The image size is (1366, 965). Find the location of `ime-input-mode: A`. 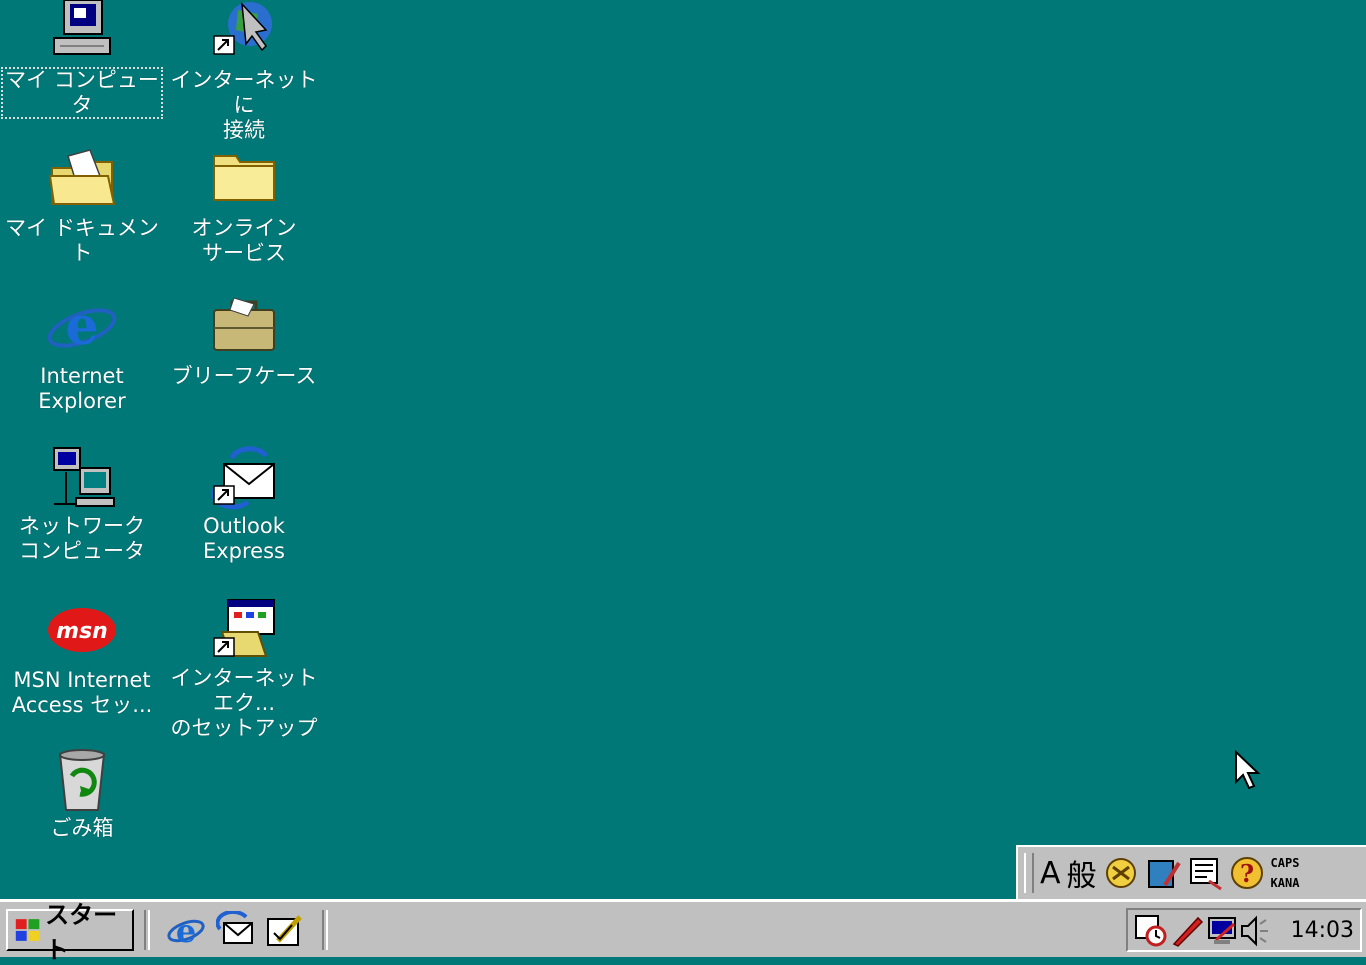

ime-input-mode: A is located at coordinates (1050, 873).